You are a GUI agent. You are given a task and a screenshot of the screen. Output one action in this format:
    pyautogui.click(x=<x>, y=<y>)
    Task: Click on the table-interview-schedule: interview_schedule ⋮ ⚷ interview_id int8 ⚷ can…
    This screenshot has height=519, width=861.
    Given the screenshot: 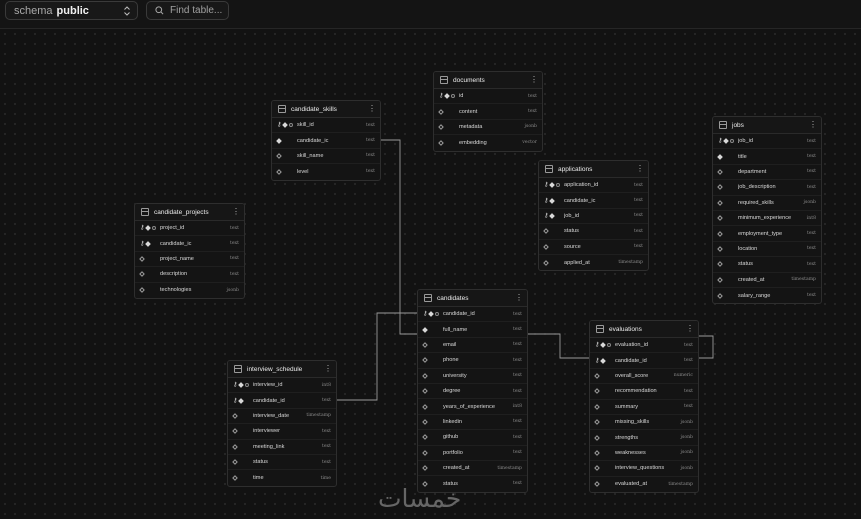 What is the action you would take?
    pyautogui.click(x=282, y=423)
    